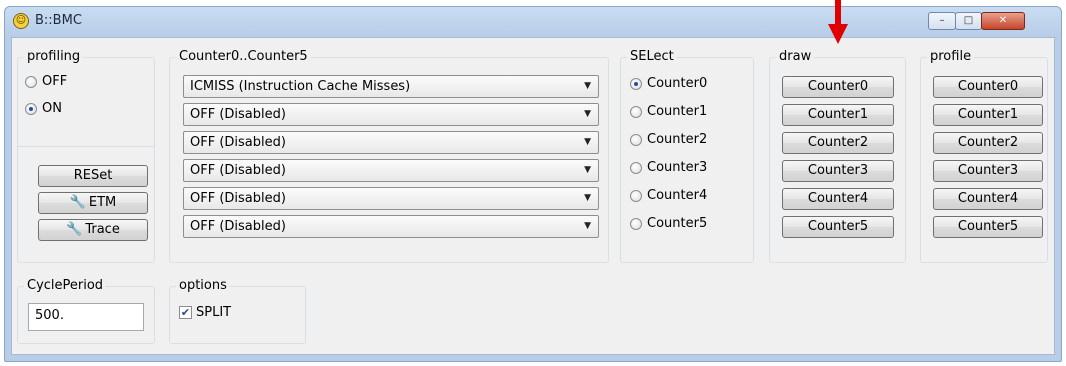 This screenshot has width=1066, height=366. What do you see at coordinates (21, 21) in the screenshot?
I see `app-icon: ☺` at bounding box center [21, 21].